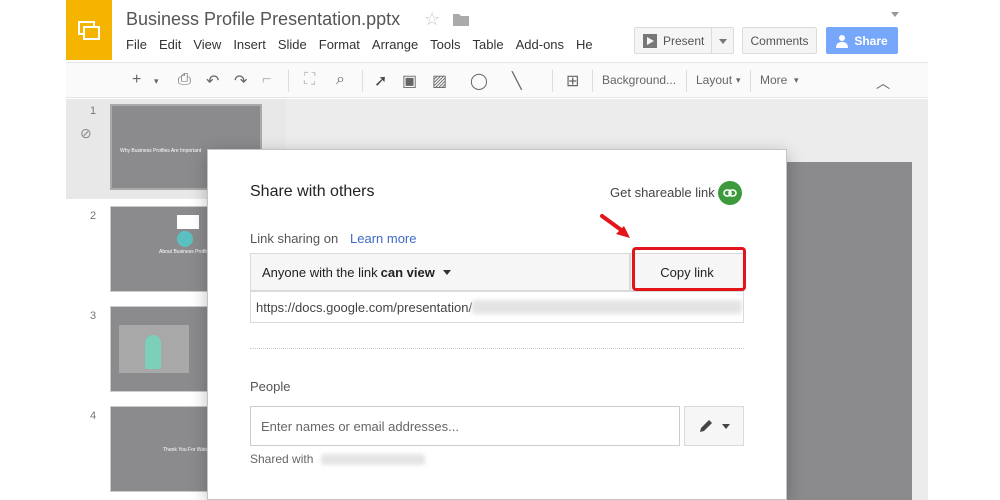 The width and height of the screenshot is (1000, 500). What do you see at coordinates (439, 81) in the screenshot?
I see `image-icon: ▨` at bounding box center [439, 81].